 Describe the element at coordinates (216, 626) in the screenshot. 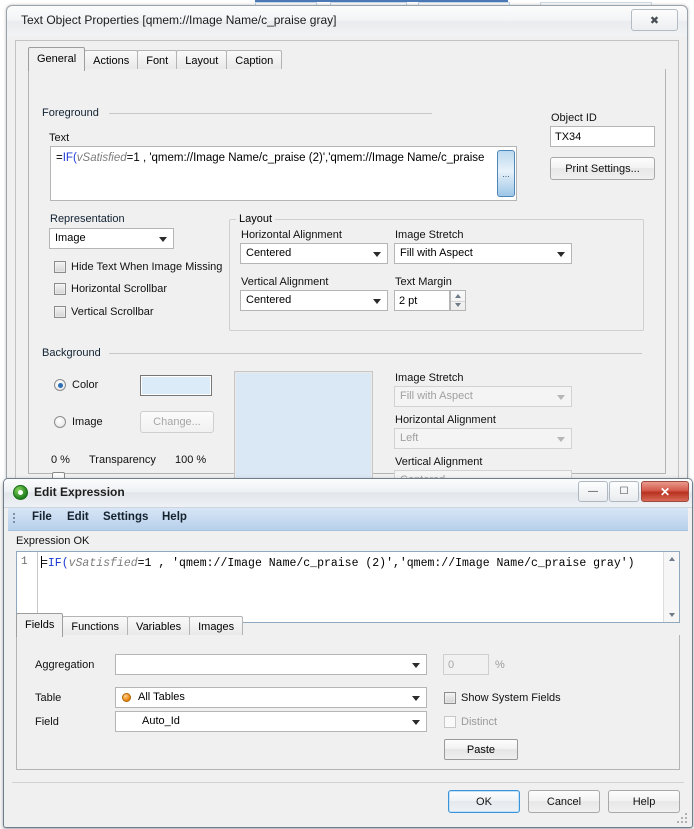

I see `tab-images: Images` at that location.